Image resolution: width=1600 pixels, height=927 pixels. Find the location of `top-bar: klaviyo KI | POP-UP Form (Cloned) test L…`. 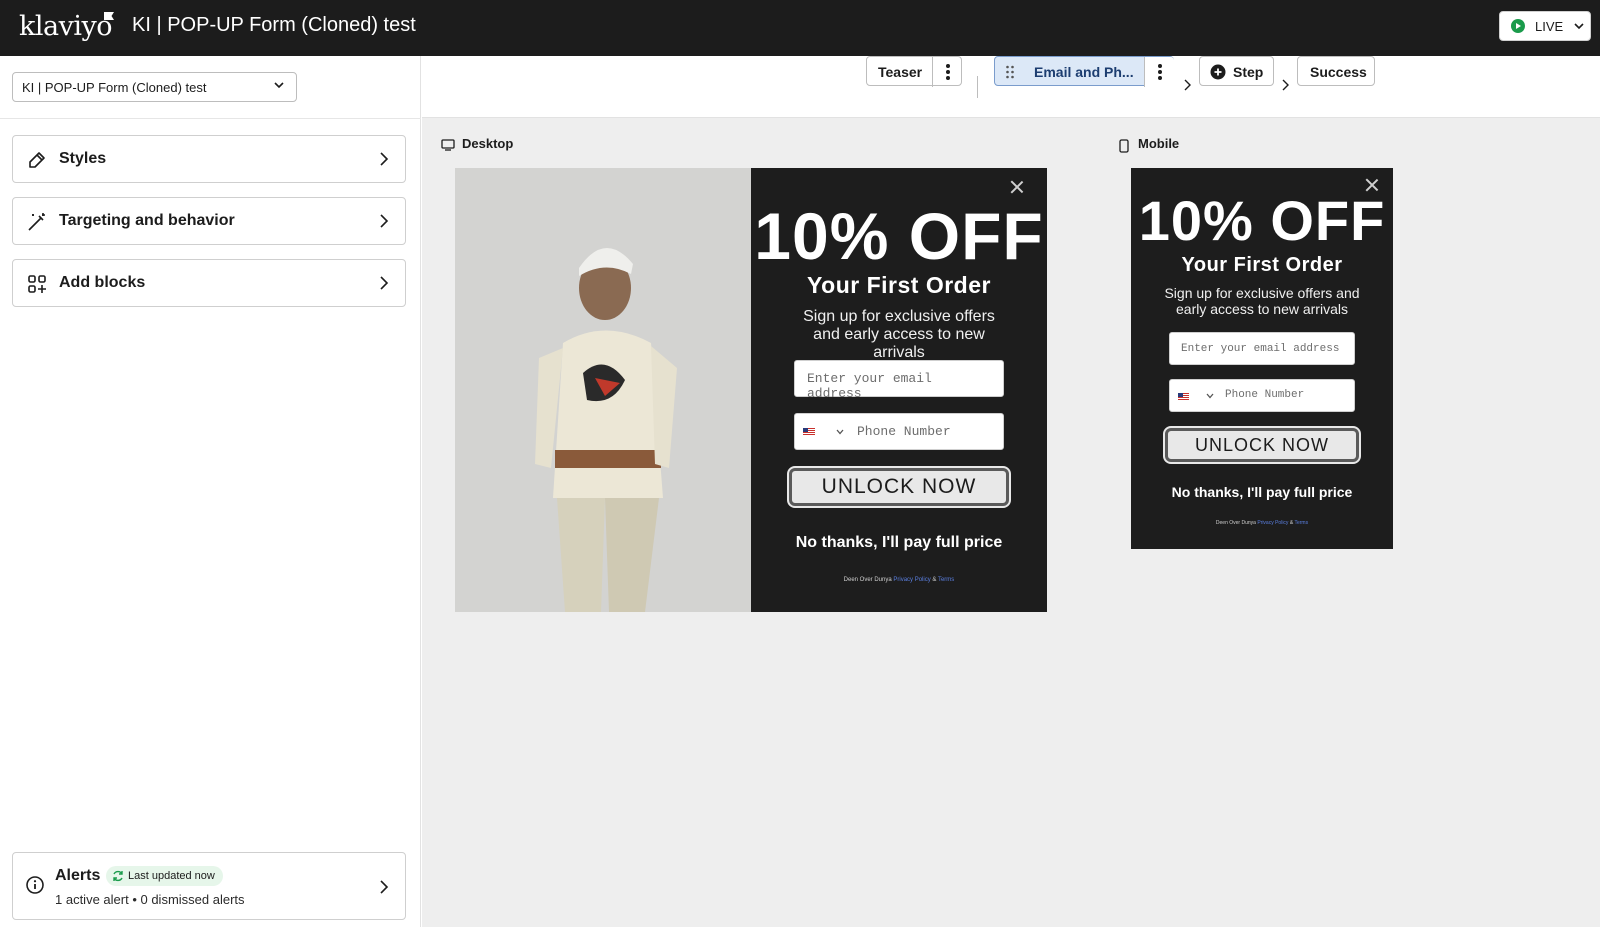

top-bar: klaviyo KI | POP-UP Form (Cloned) test L… is located at coordinates (800, 28).